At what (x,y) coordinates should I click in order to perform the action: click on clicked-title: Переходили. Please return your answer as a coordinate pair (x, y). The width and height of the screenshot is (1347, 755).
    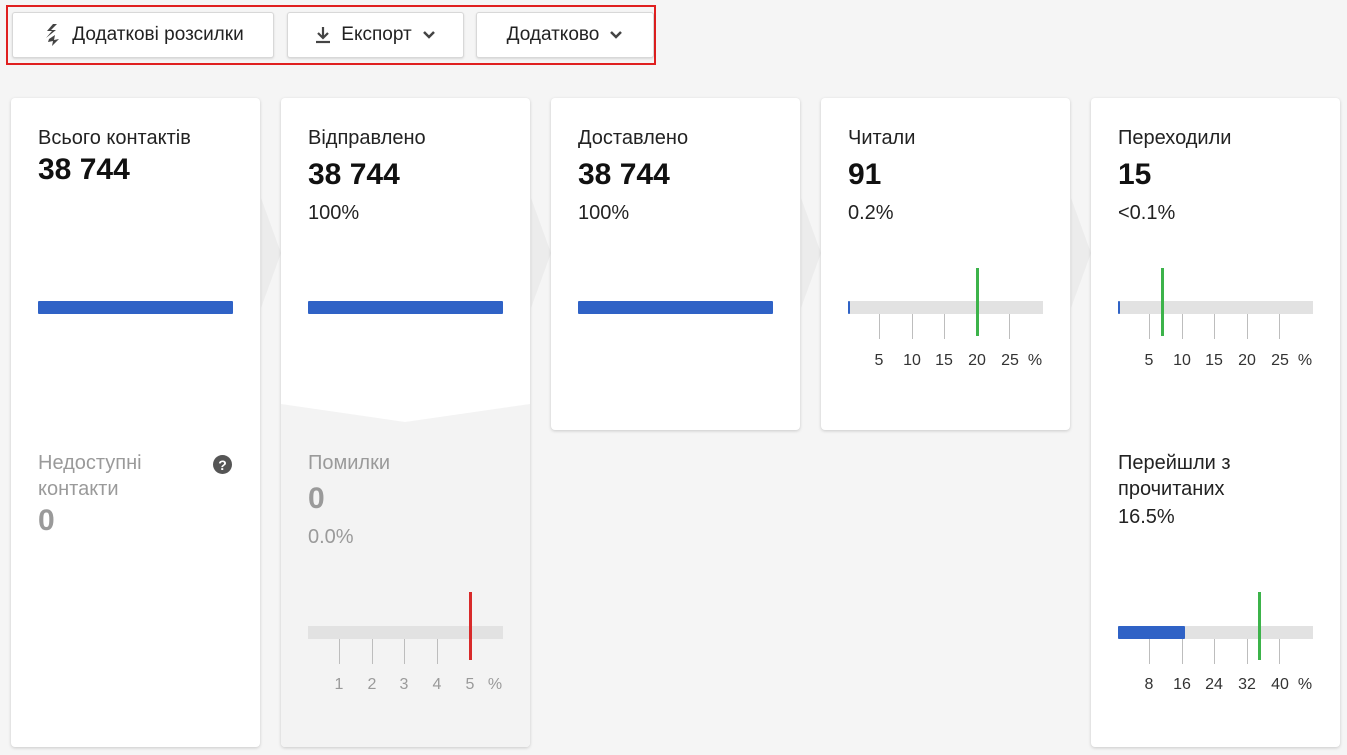
    Looking at the image, I should click on (1175, 138).